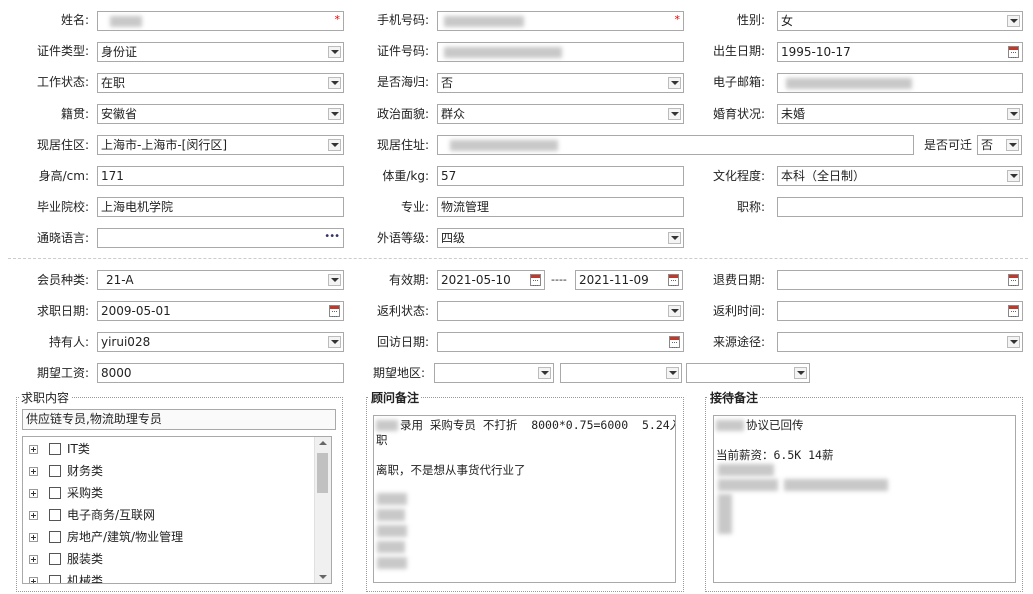 The width and height of the screenshot is (1033, 594). What do you see at coordinates (169, 495) in the screenshot?
I see `tree-item: 采购类` at bounding box center [169, 495].